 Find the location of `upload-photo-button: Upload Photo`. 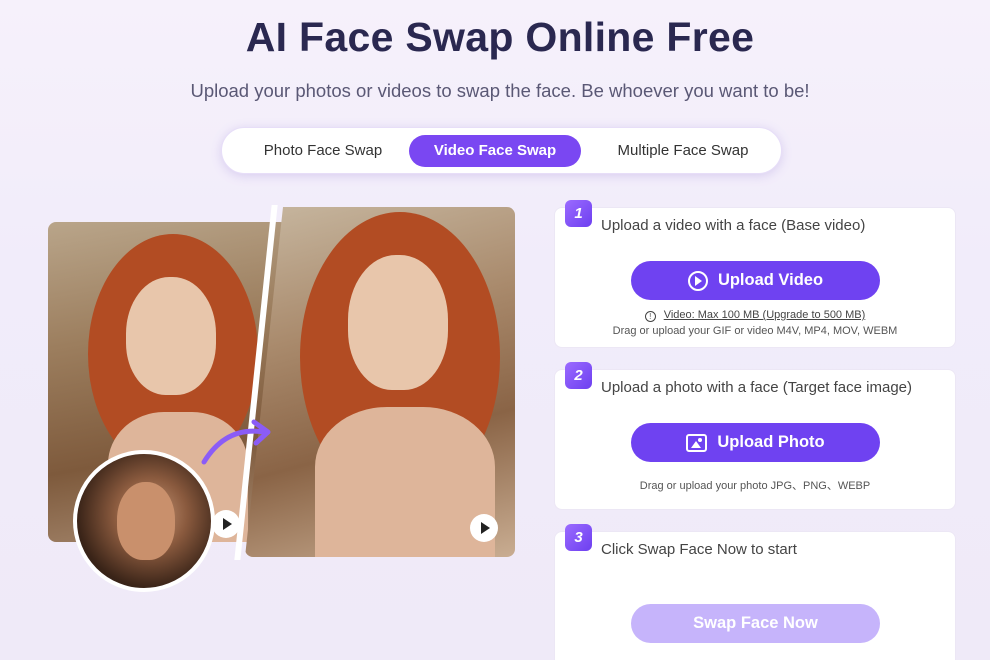

upload-photo-button: Upload Photo is located at coordinates (755, 442).